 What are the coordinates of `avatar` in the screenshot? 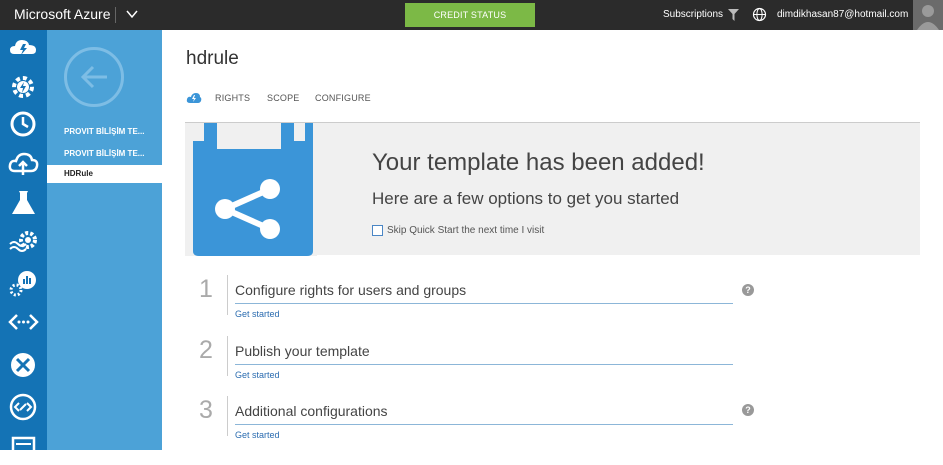 It's located at (928, 15).